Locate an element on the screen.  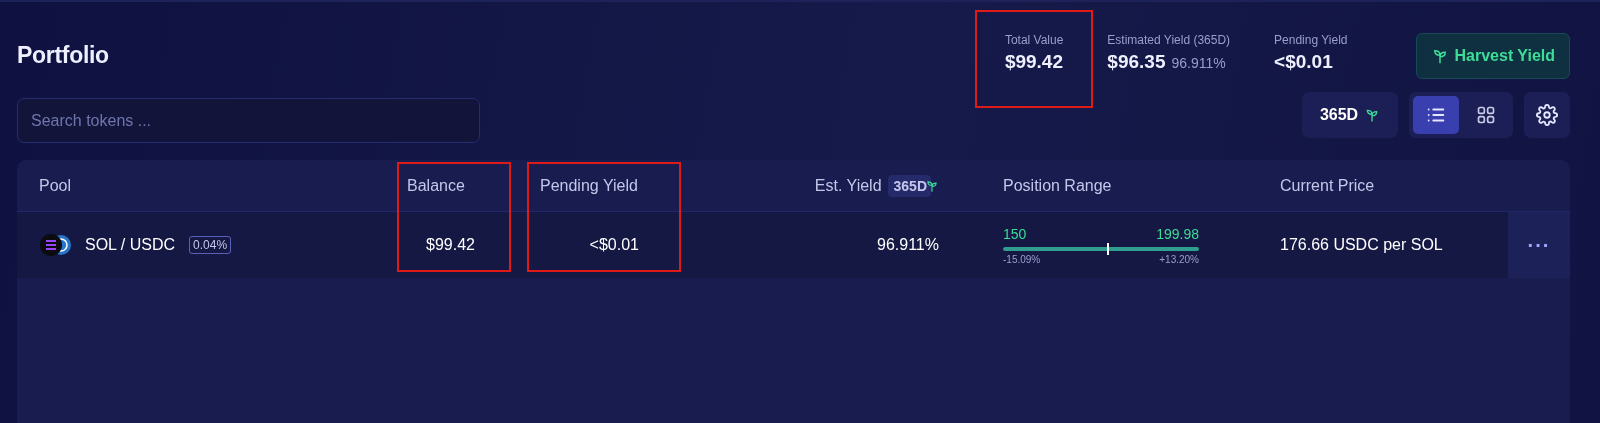
settings-icon is located at coordinates (1547, 115).